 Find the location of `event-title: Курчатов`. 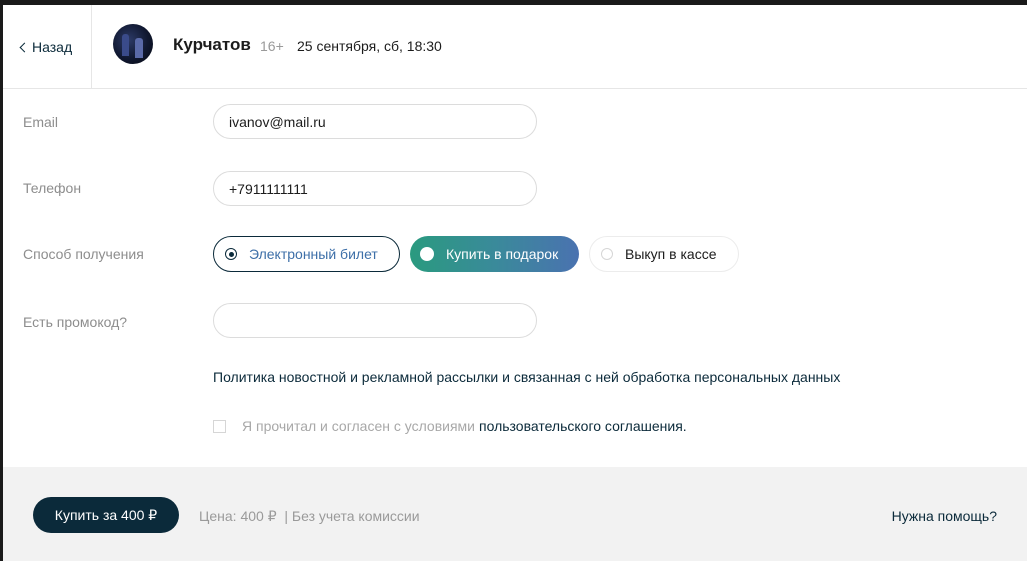

event-title: Курчатов is located at coordinates (212, 44).